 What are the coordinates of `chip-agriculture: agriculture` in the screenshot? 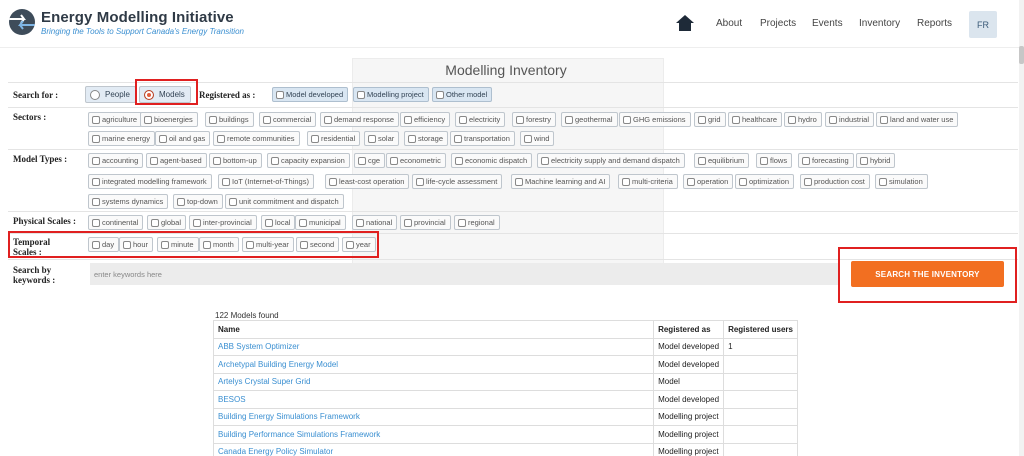 It's located at (115, 119).